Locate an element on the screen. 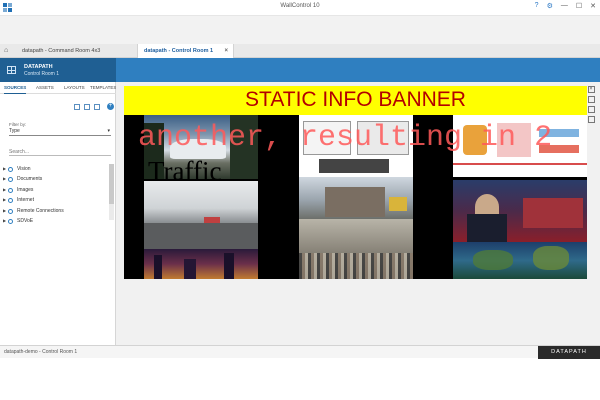 The height and width of the screenshot is (400, 600). datapath-logo: DATAPATH is located at coordinates (569, 352).